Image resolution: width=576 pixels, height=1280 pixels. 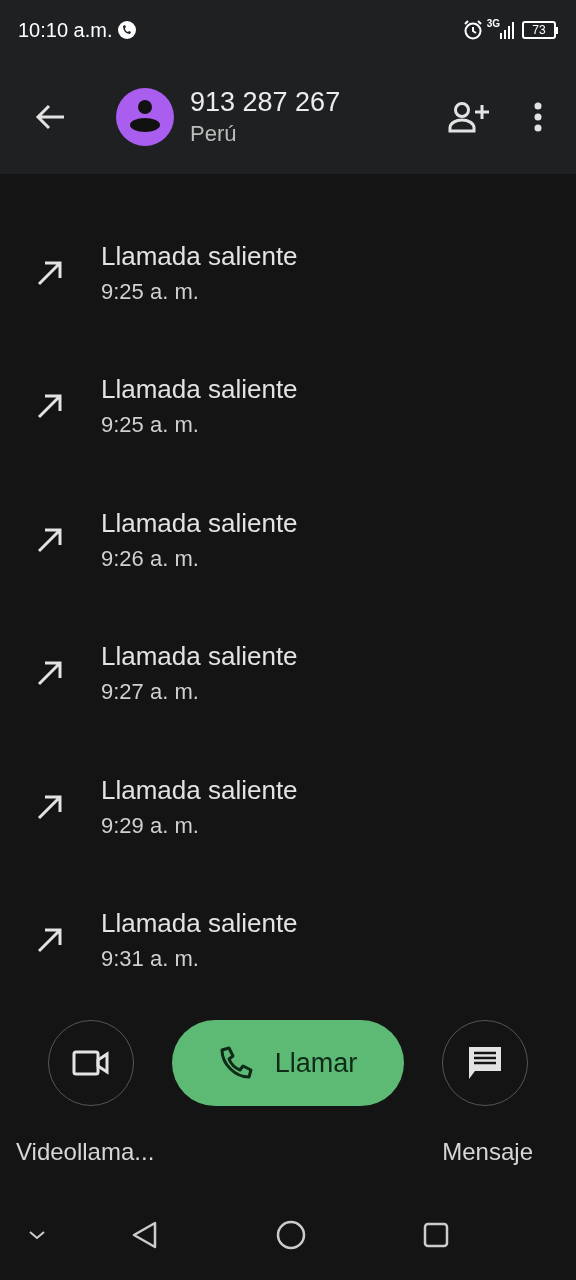 What do you see at coordinates (288, 1063) in the screenshot?
I see `call-button: Llamar` at bounding box center [288, 1063].